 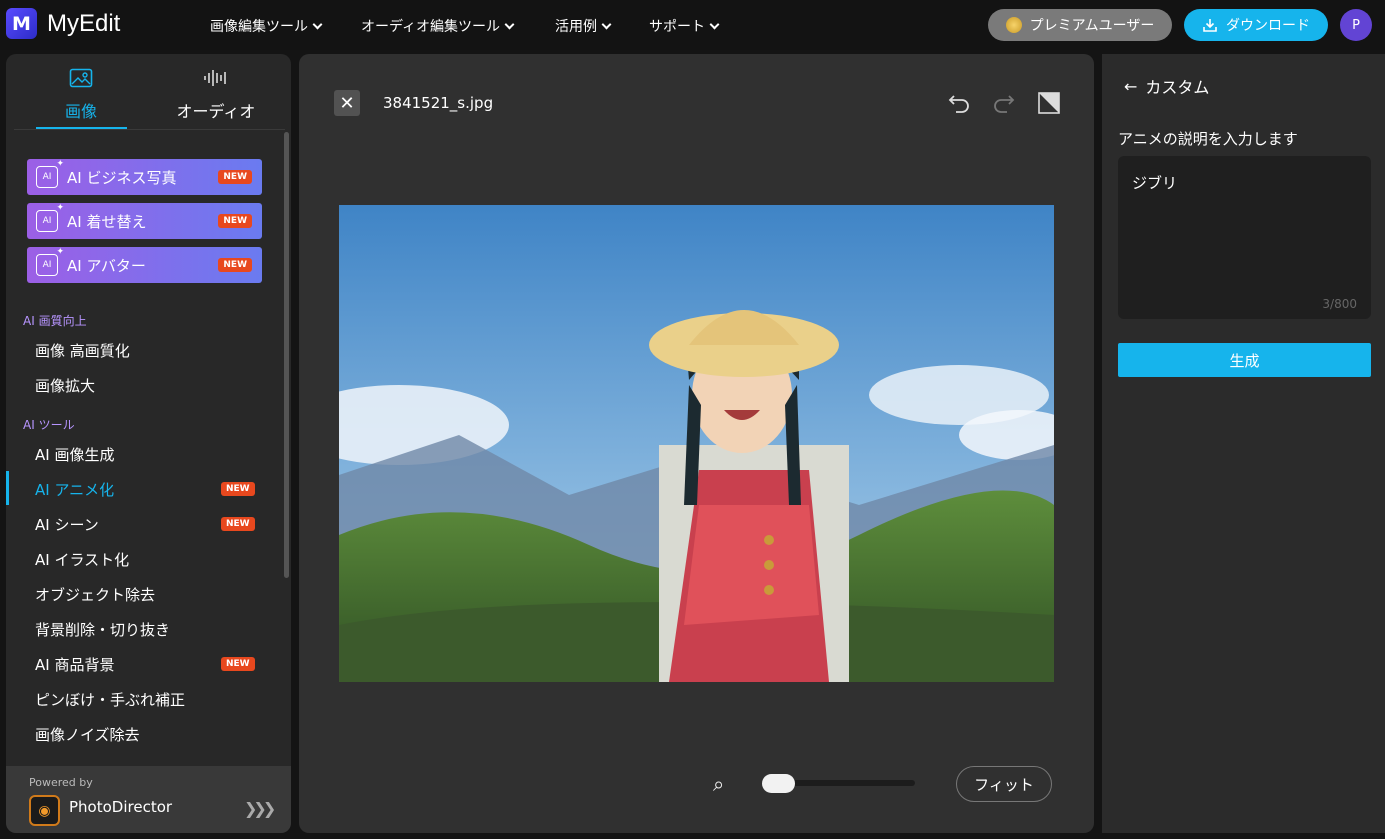 What do you see at coordinates (1092, 26) in the screenshot?
I see `premium-label: プレミアムユーザー` at bounding box center [1092, 26].